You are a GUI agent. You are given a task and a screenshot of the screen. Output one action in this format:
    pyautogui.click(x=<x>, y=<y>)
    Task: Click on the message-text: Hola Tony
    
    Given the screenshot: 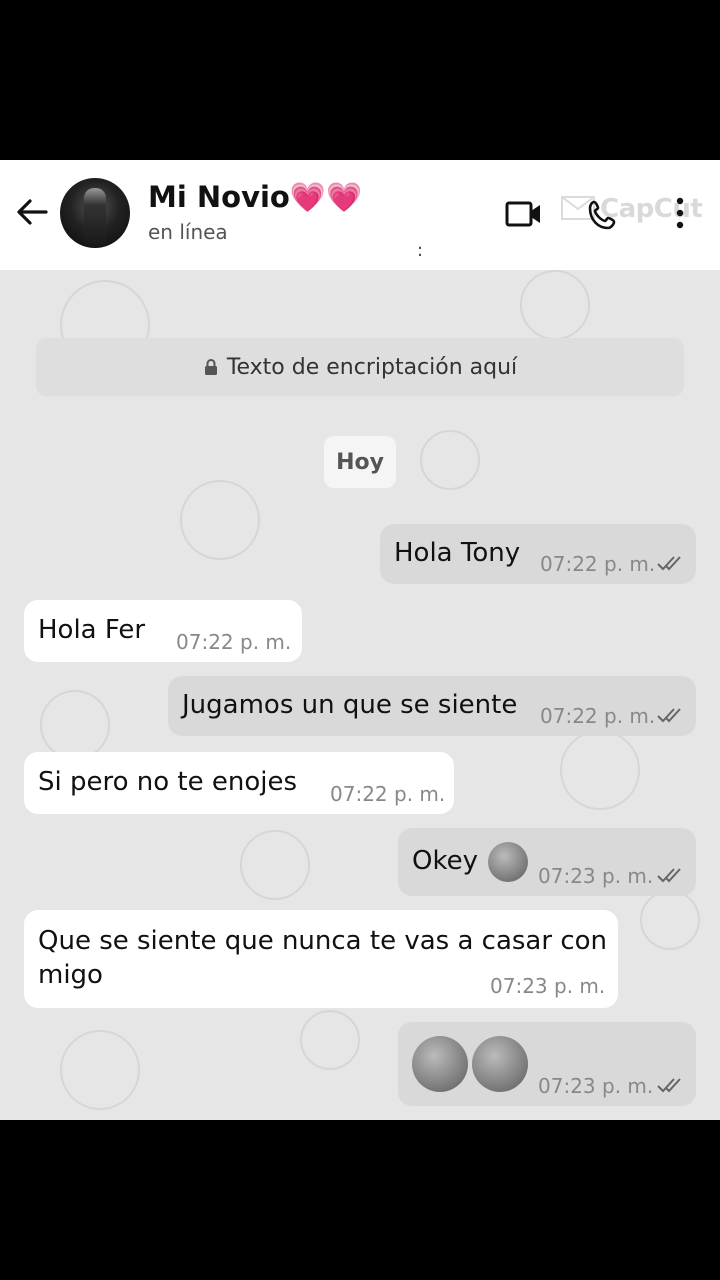 What is the action you would take?
    pyautogui.click(x=457, y=553)
    